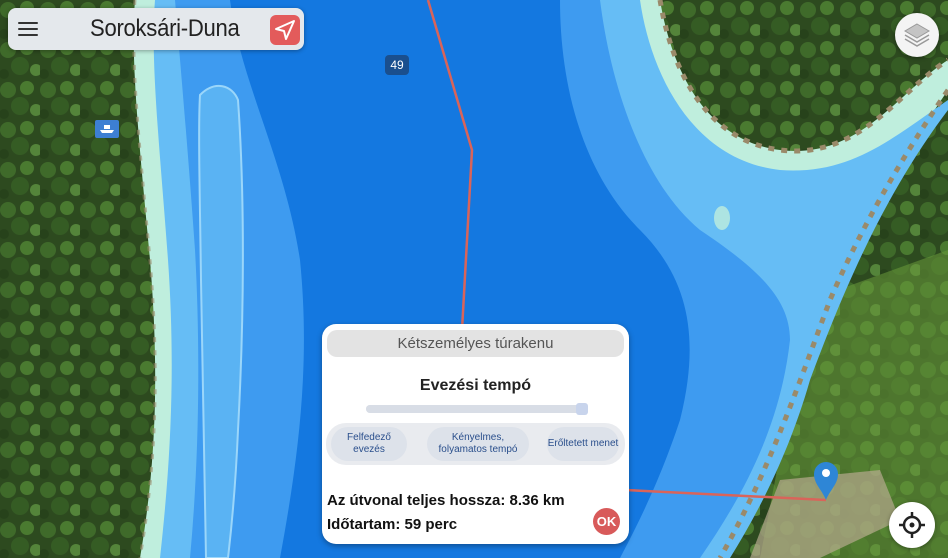  I want to click on pace-option-comfortable: Kényelmes, folyamatos tempó, so click(478, 444).